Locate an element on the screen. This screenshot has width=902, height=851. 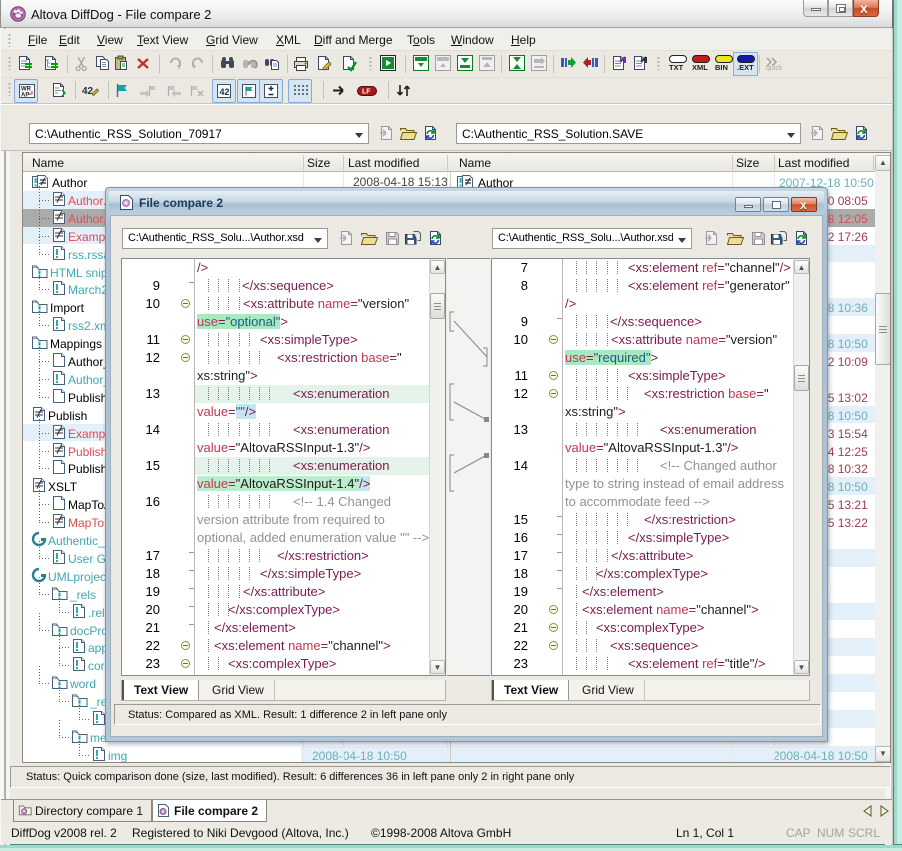
svg-text: BIN is located at coordinates (721, 67).